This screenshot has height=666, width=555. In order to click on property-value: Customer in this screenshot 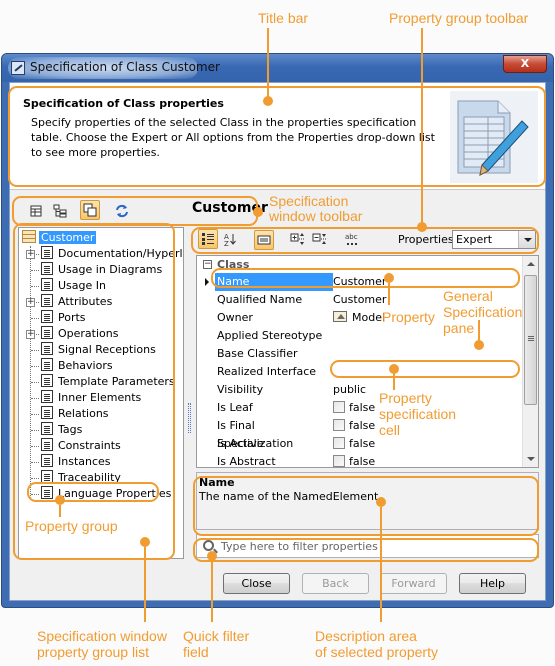, I will do `click(360, 299)`.